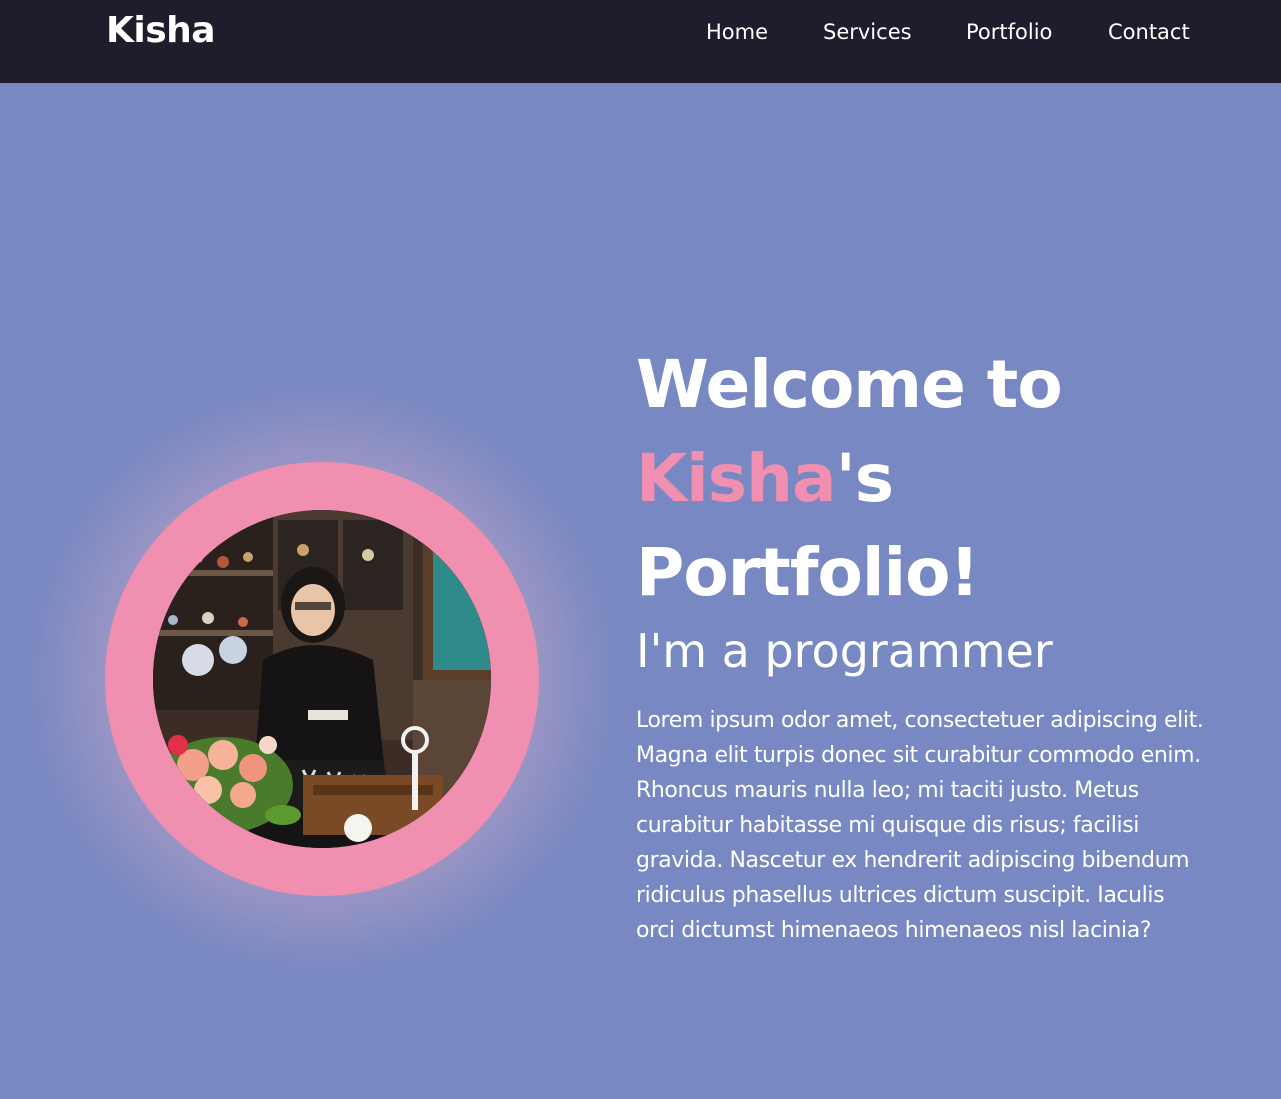 The image size is (1281, 1099). I want to click on nav-link-portfolio: Portfolio, so click(1009, 32).